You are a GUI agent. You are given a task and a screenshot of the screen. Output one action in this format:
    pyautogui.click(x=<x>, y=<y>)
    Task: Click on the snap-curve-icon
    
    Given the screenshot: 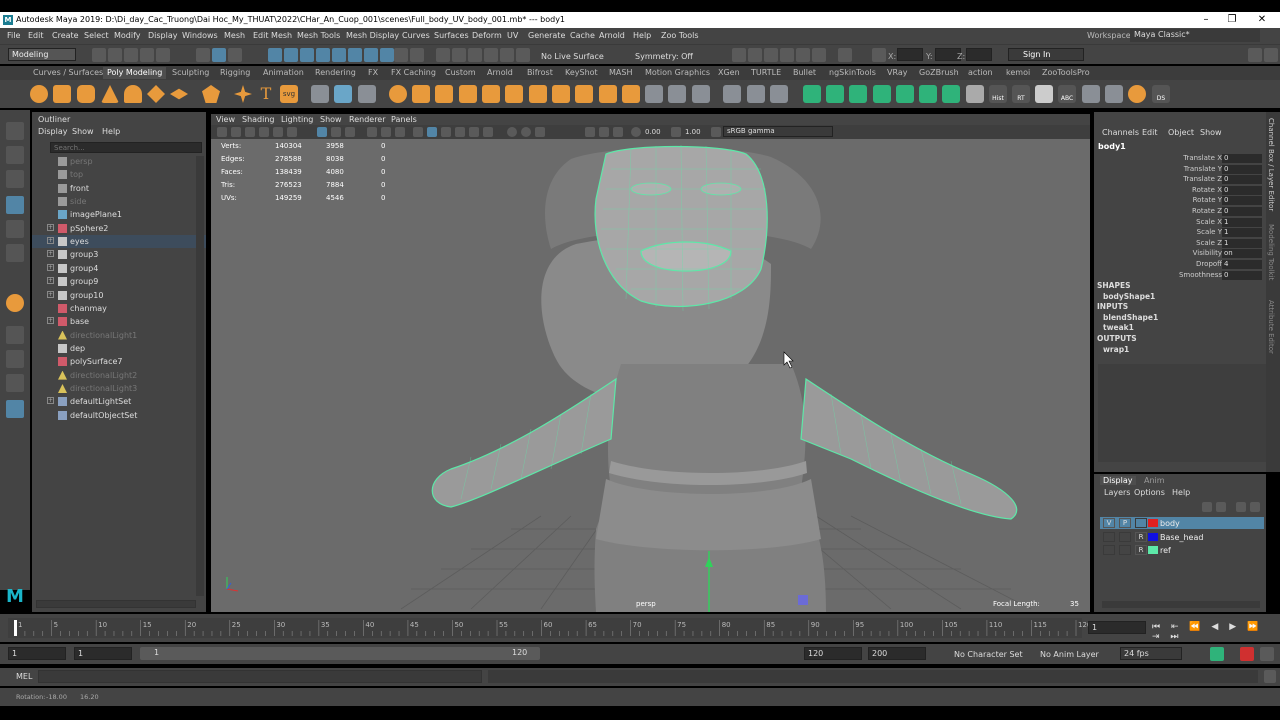 What is the action you would take?
    pyautogui.click(x=459, y=55)
    